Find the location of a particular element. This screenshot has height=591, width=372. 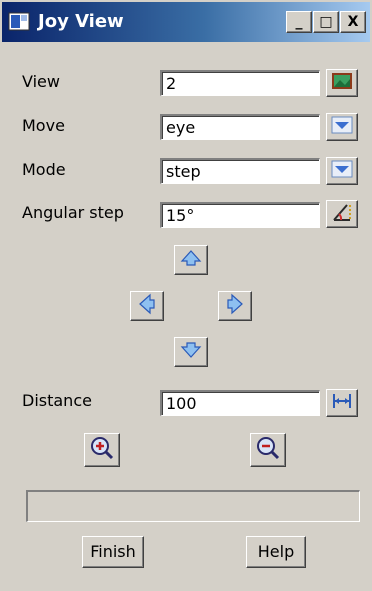

move-right-button is located at coordinates (235, 306).